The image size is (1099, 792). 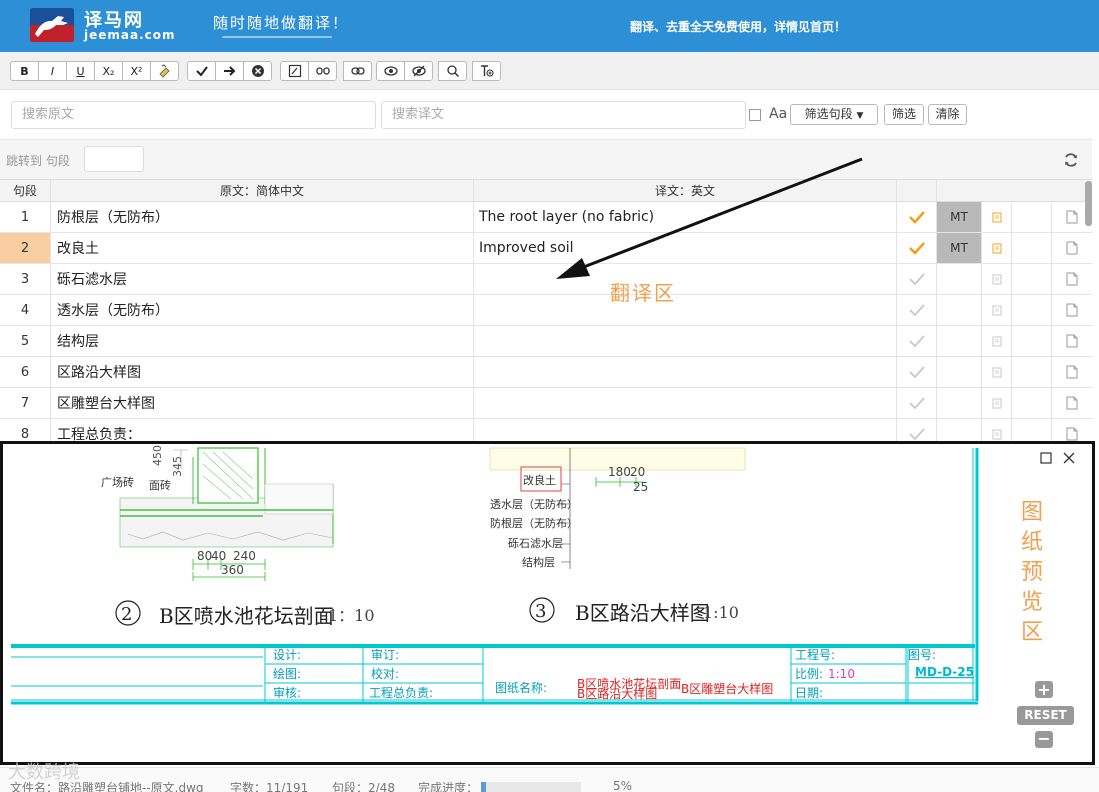 What do you see at coordinates (755, 115) in the screenshot?
I see `case-sensitive-checkbox` at bounding box center [755, 115].